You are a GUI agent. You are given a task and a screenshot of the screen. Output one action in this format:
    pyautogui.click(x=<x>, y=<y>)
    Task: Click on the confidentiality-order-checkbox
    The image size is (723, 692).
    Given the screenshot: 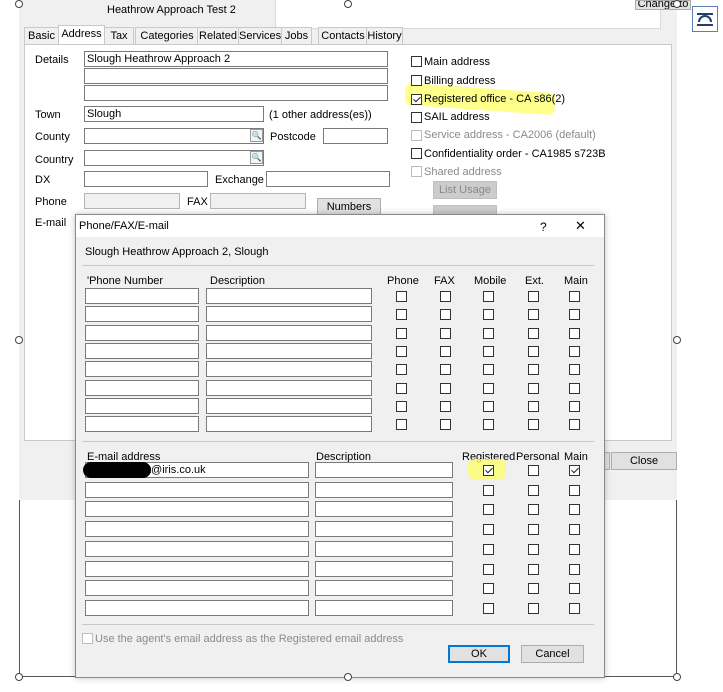 What is the action you would take?
    pyautogui.click(x=416, y=153)
    